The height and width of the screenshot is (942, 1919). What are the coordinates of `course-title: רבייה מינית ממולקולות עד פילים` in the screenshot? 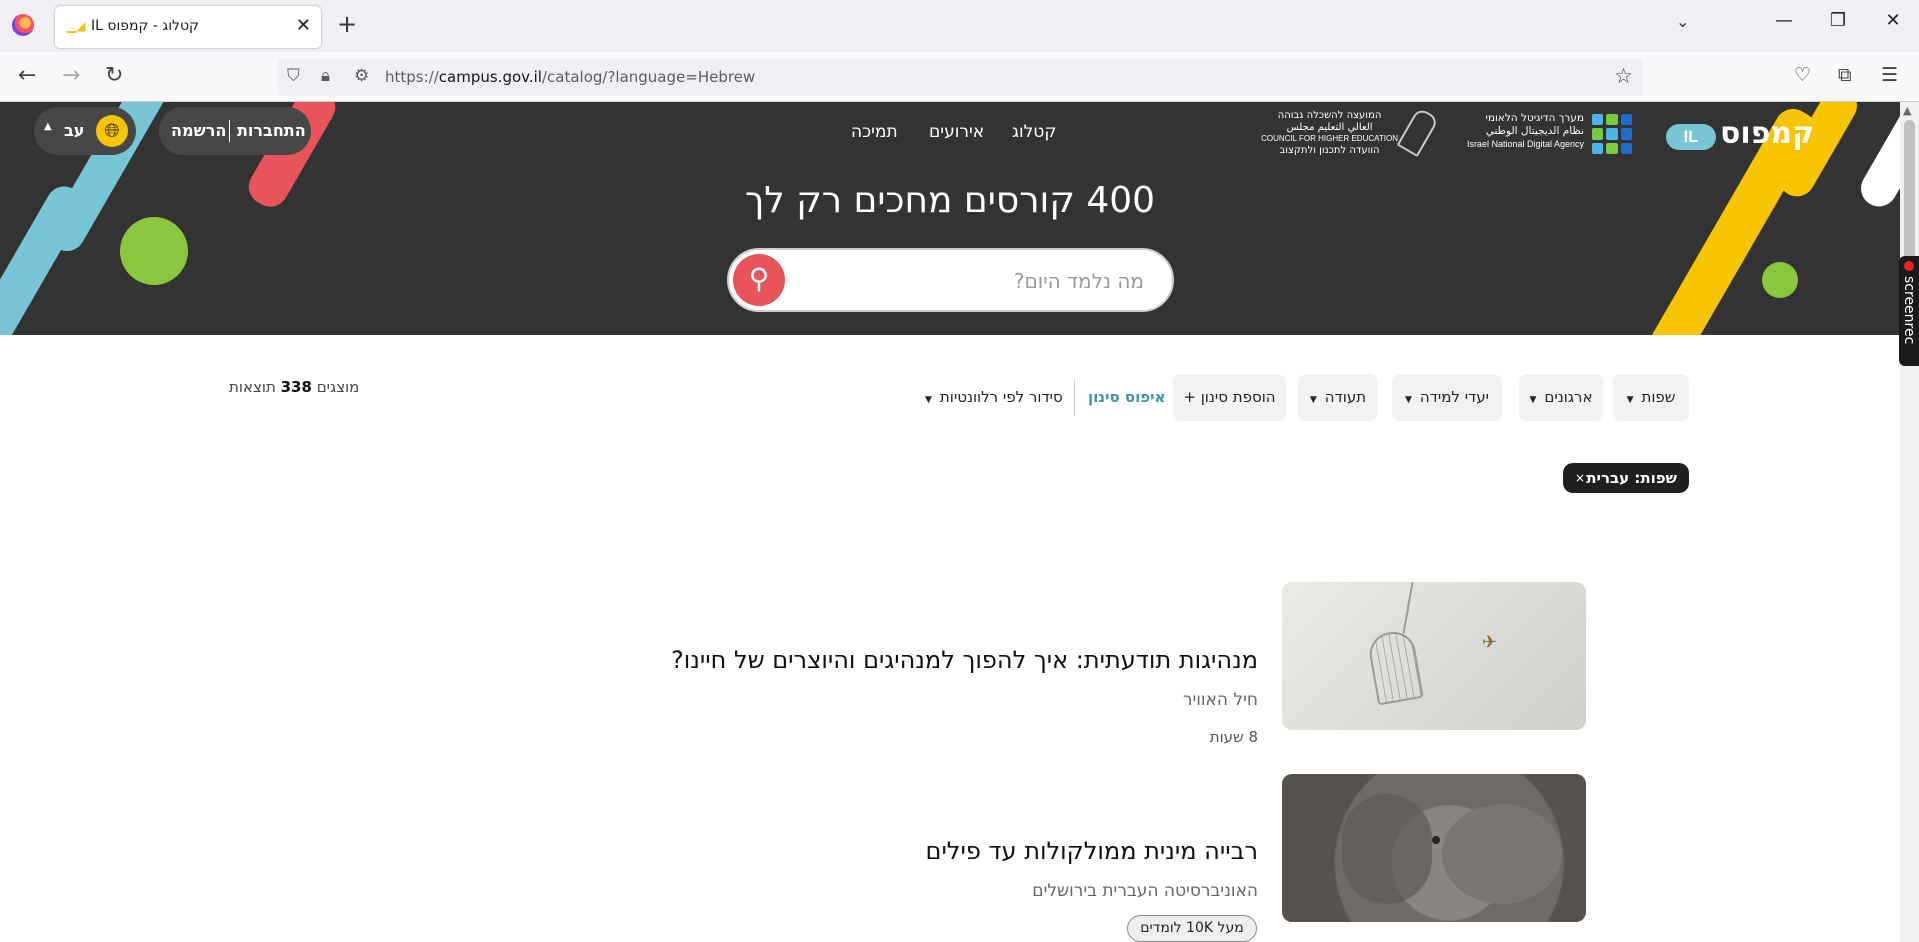 It's located at (1092, 851).